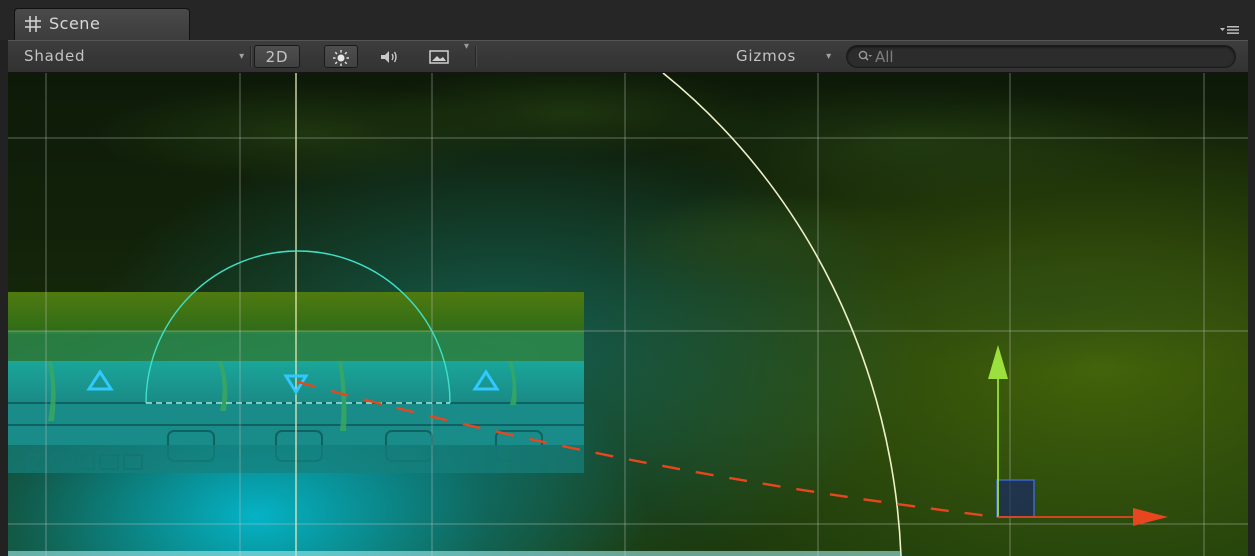 The height and width of the screenshot is (556, 1255). What do you see at coordinates (466, 46) in the screenshot?
I see `effects-menu-chevron-icon: ▾` at bounding box center [466, 46].